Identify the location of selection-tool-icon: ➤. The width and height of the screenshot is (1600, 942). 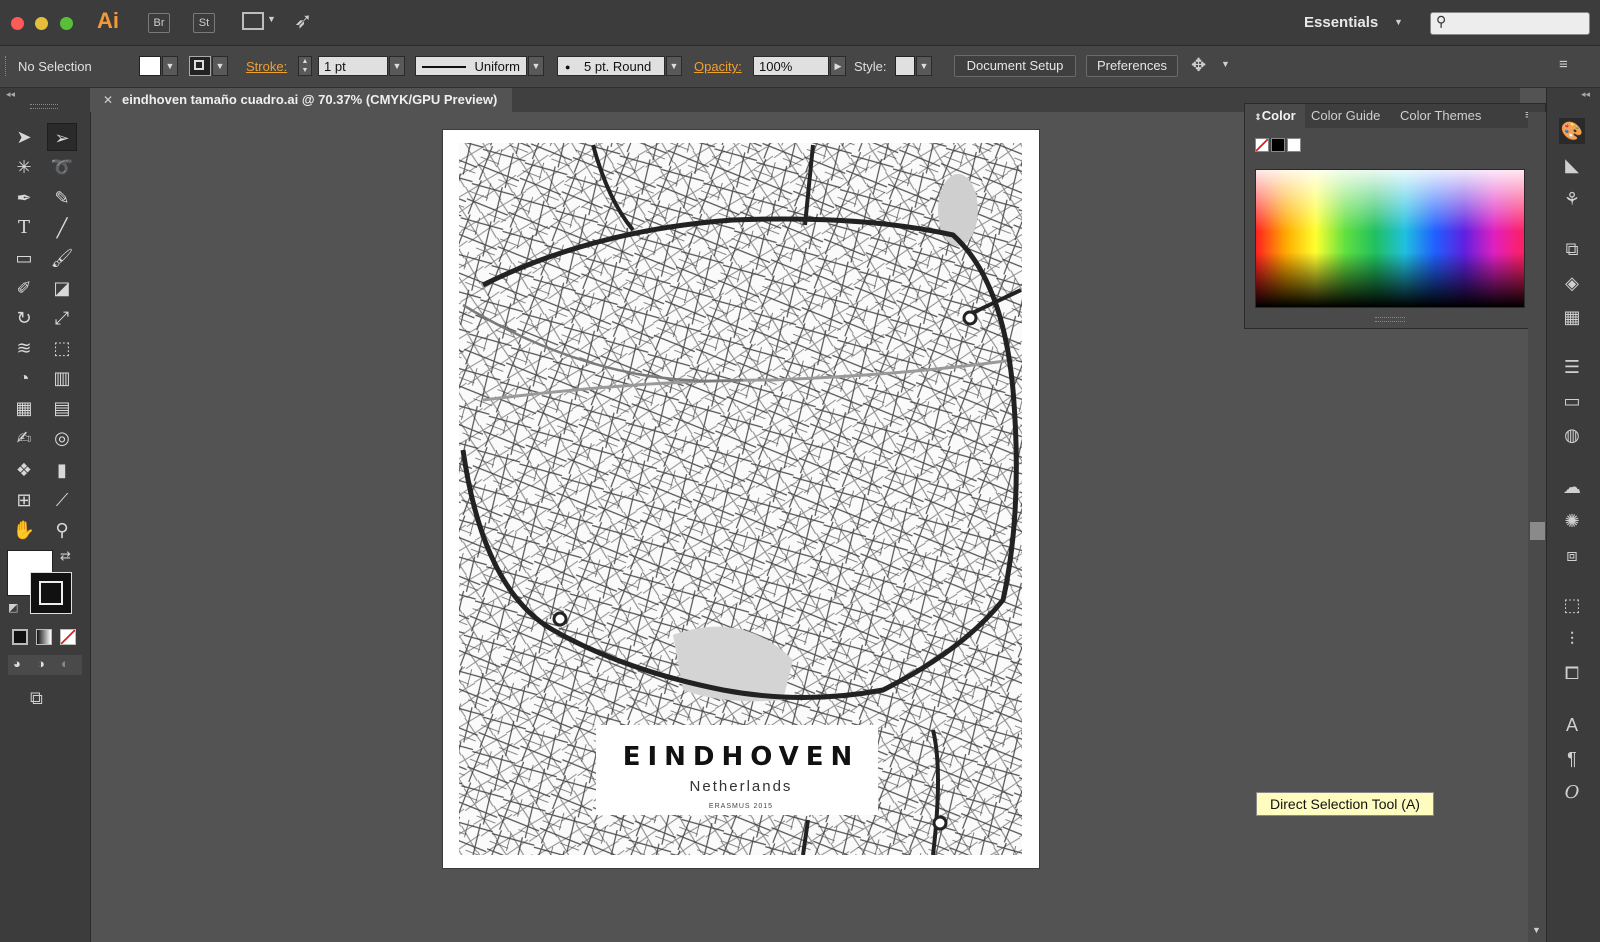
(24, 137).